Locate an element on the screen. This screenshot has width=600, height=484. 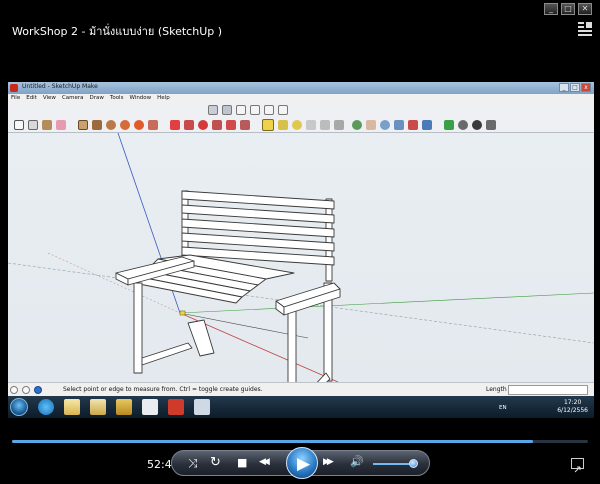
follow-me-icon is located at coordinates (217, 125).